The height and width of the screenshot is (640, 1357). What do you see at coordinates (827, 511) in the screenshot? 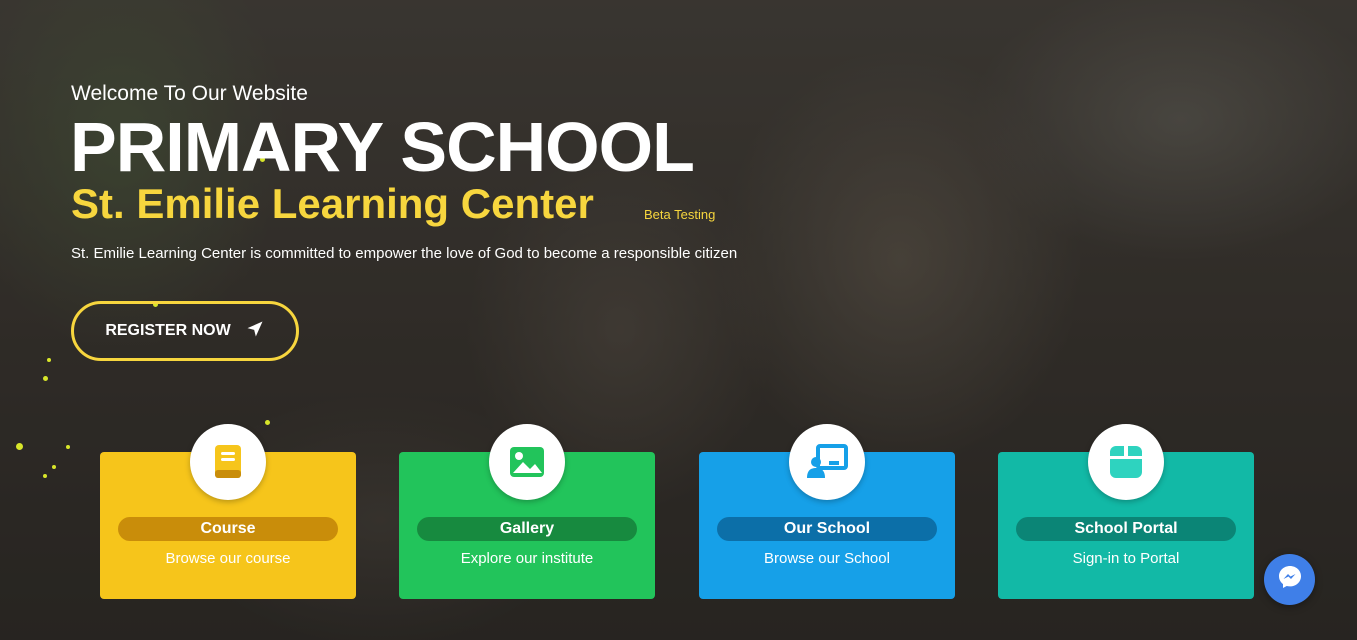
I see `our-school-card: Our School Browse our School` at bounding box center [827, 511].